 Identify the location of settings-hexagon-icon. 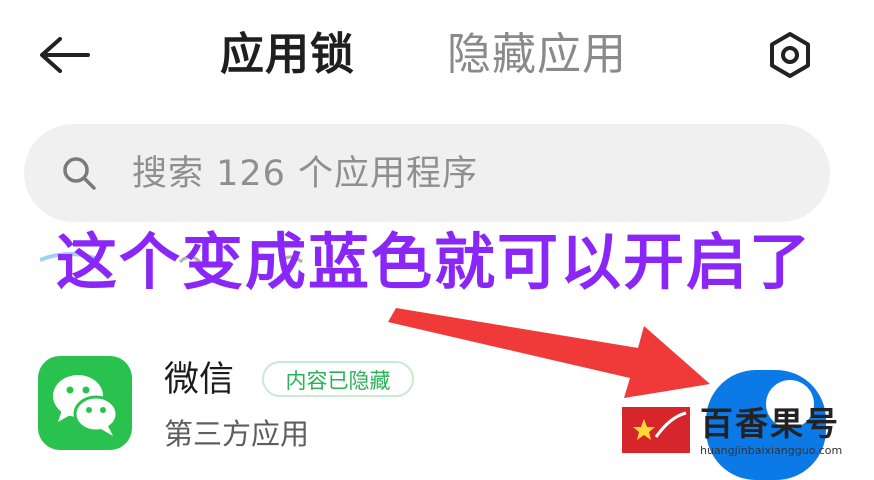
(790, 55).